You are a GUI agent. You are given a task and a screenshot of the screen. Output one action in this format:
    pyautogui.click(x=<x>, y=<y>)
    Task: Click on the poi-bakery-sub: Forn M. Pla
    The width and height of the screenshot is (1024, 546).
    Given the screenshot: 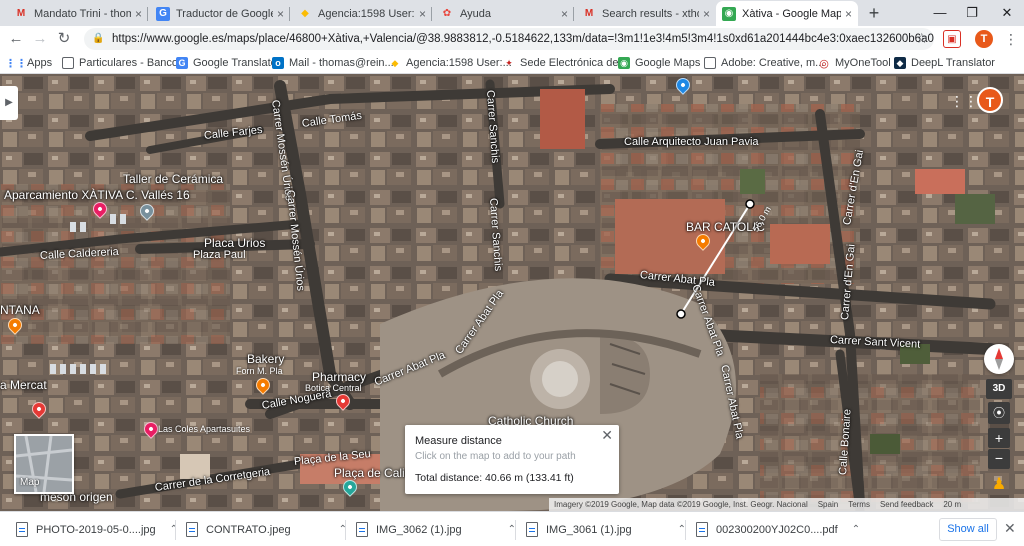 What is the action you would take?
    pyautogui.click(x=259, y=371)
    